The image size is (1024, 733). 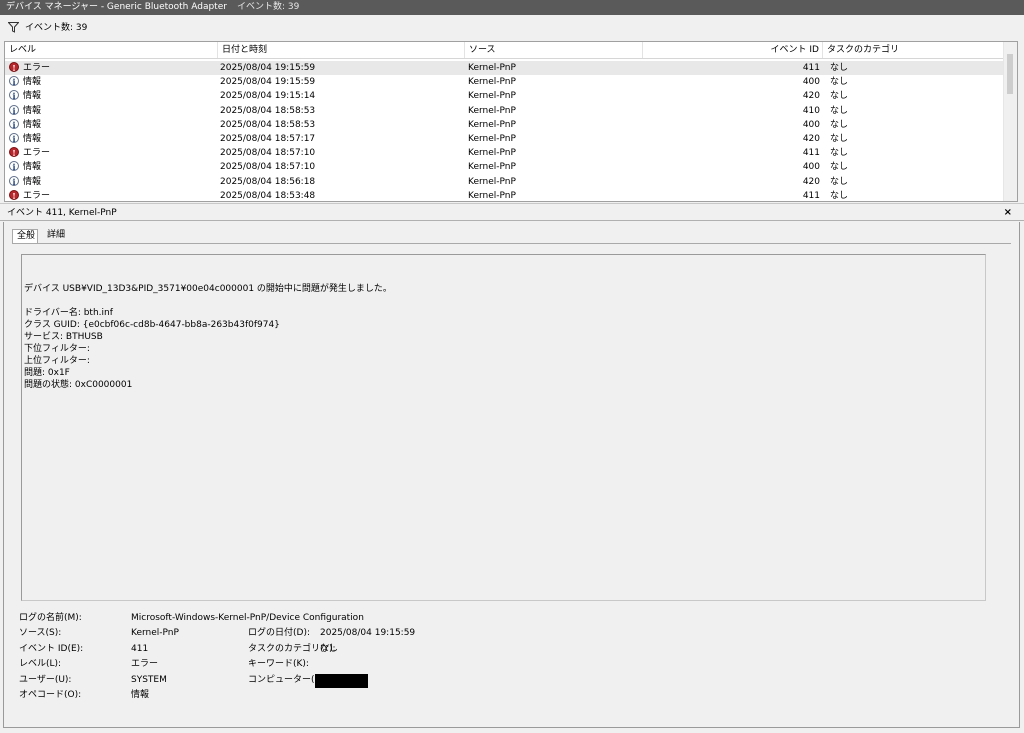 I want to click on table-row: i 情報 2025/08/04 19:15:14 Kernel-PnP 420 なし, so click(x=505, y=96).